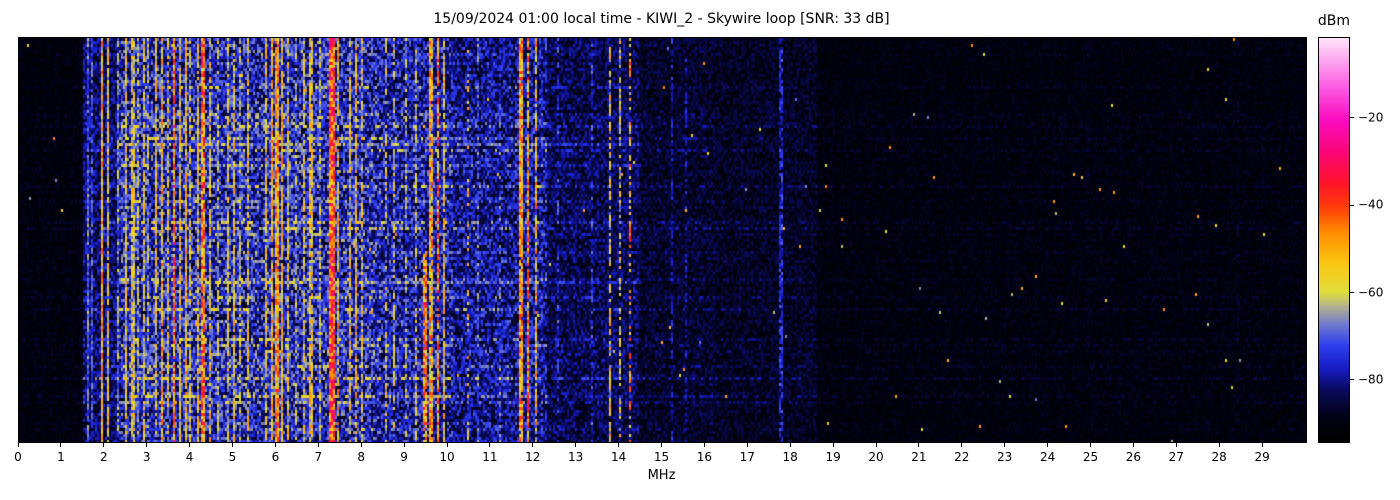 This screenshot has height=500, width=1400. Describe the element at coordinates (1005, 457) in the screenshot. I see `x-tick-label: 23` at that location.